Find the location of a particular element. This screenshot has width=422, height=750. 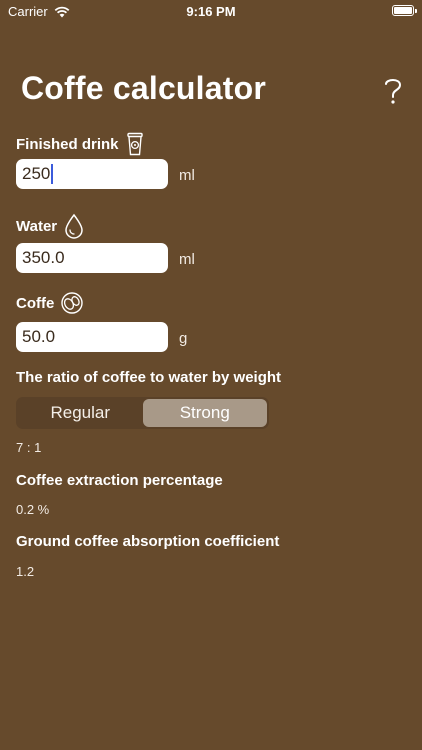

segment-regular: Regular is located at coordinates (80, 413).